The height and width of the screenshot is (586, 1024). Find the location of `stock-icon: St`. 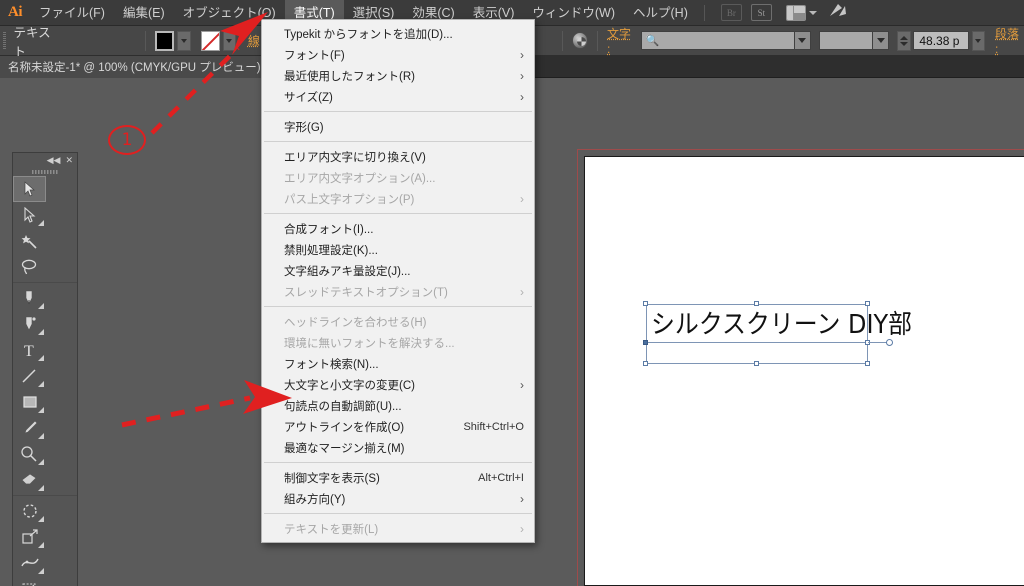

stock-icon: St is located at coordinates (761, 12).